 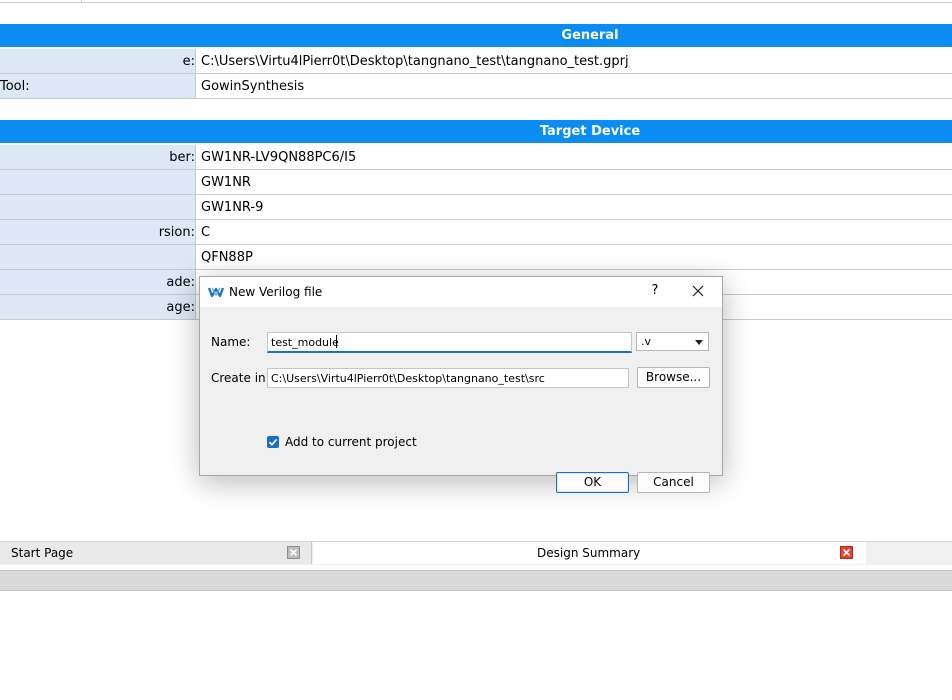 What do you see at coordinates (216, 292) in the screenshot?
I see `gowin-logo-icon` at bounding box center [216, 292].